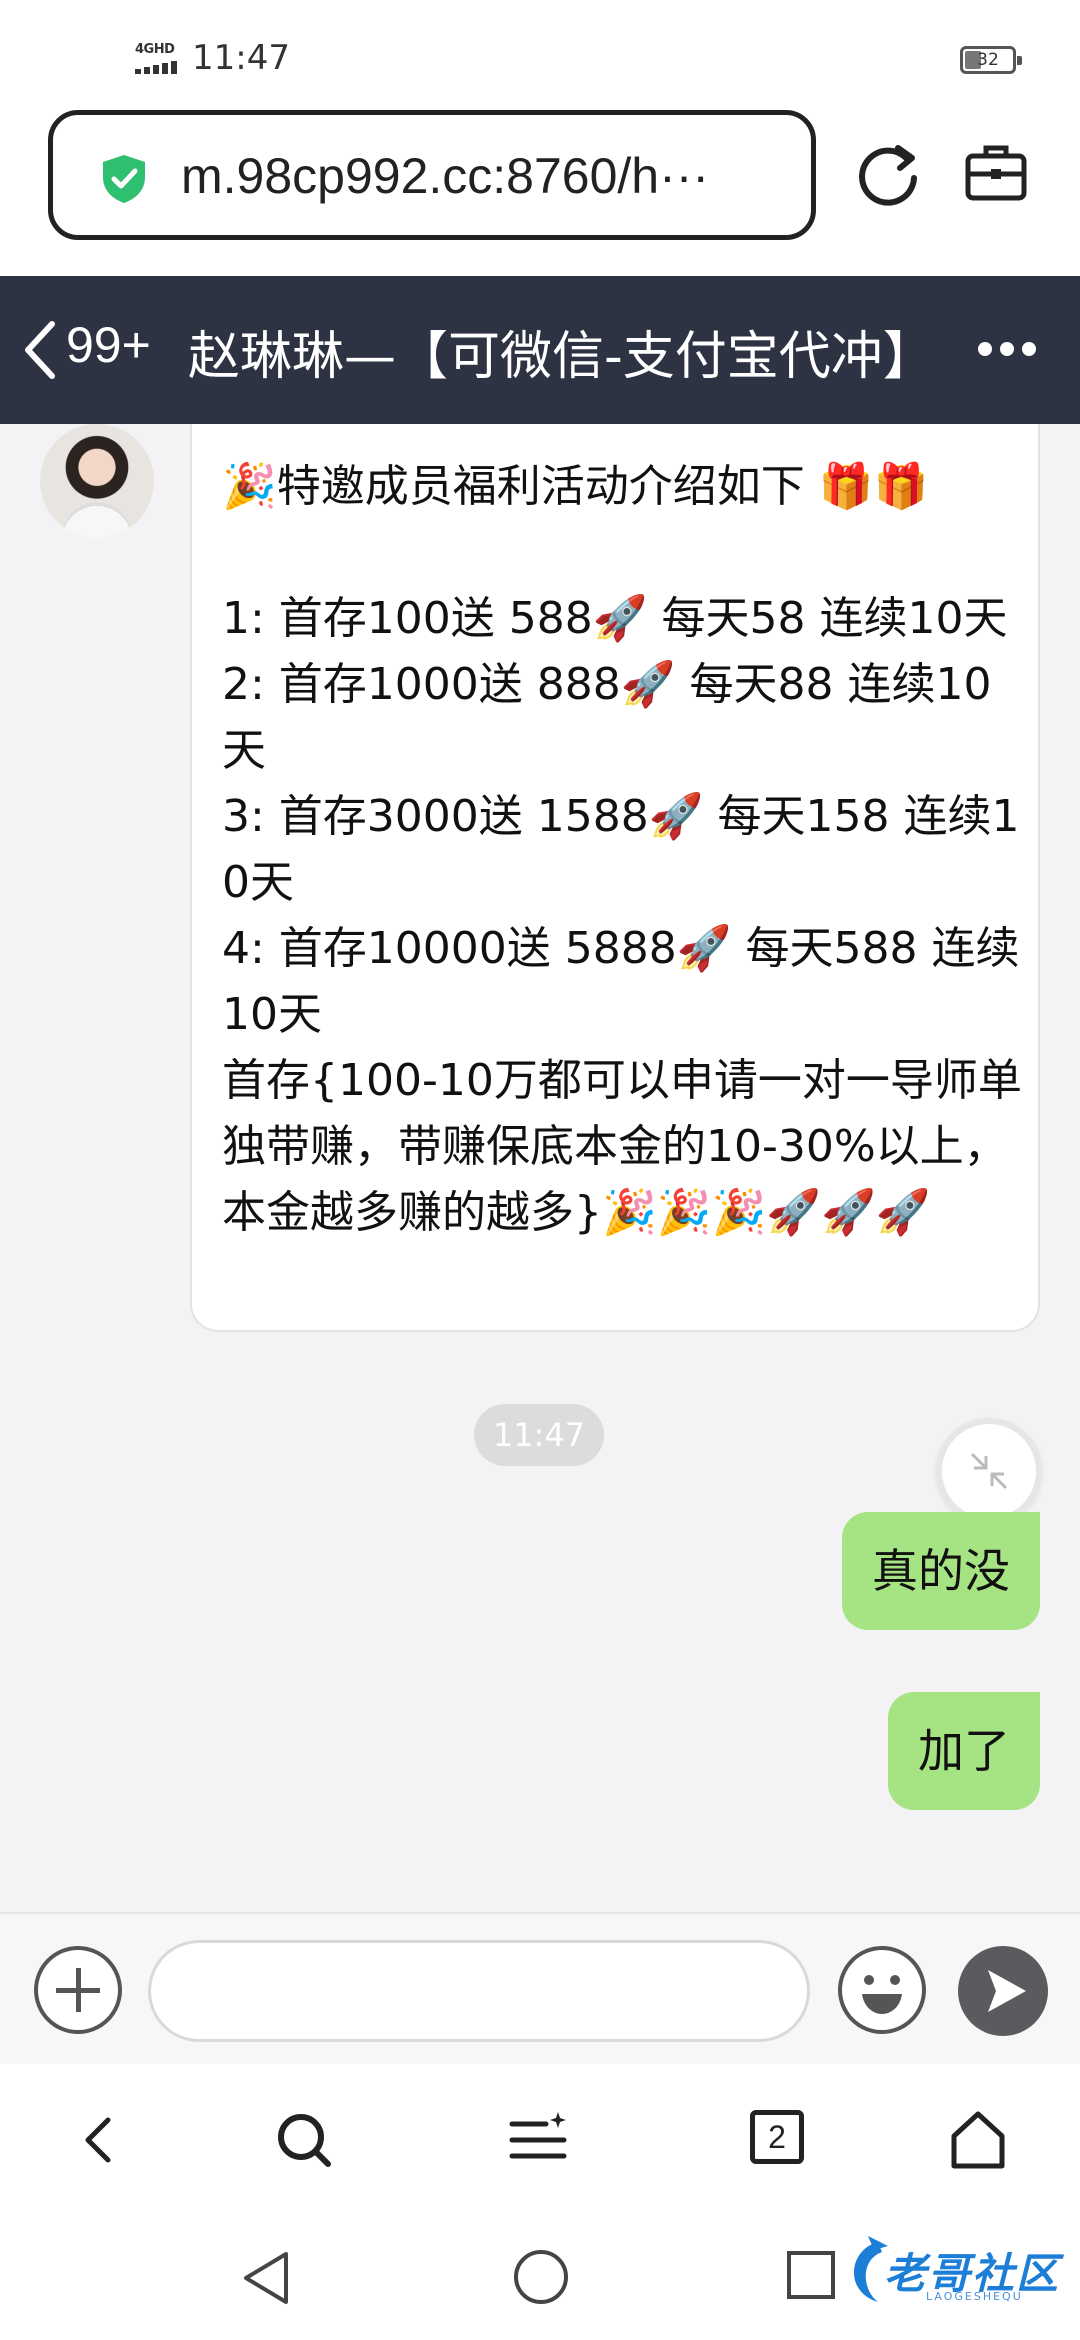  What do you see at coordinates (108, 345) in the screenshot?
I see `unread-count: 99+` at bounding box center [108, 345].